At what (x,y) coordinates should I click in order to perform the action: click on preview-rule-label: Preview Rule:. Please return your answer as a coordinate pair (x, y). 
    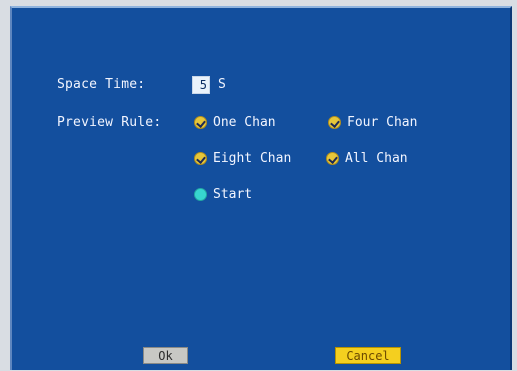
    Looking at the image, I should click on (109, 122).